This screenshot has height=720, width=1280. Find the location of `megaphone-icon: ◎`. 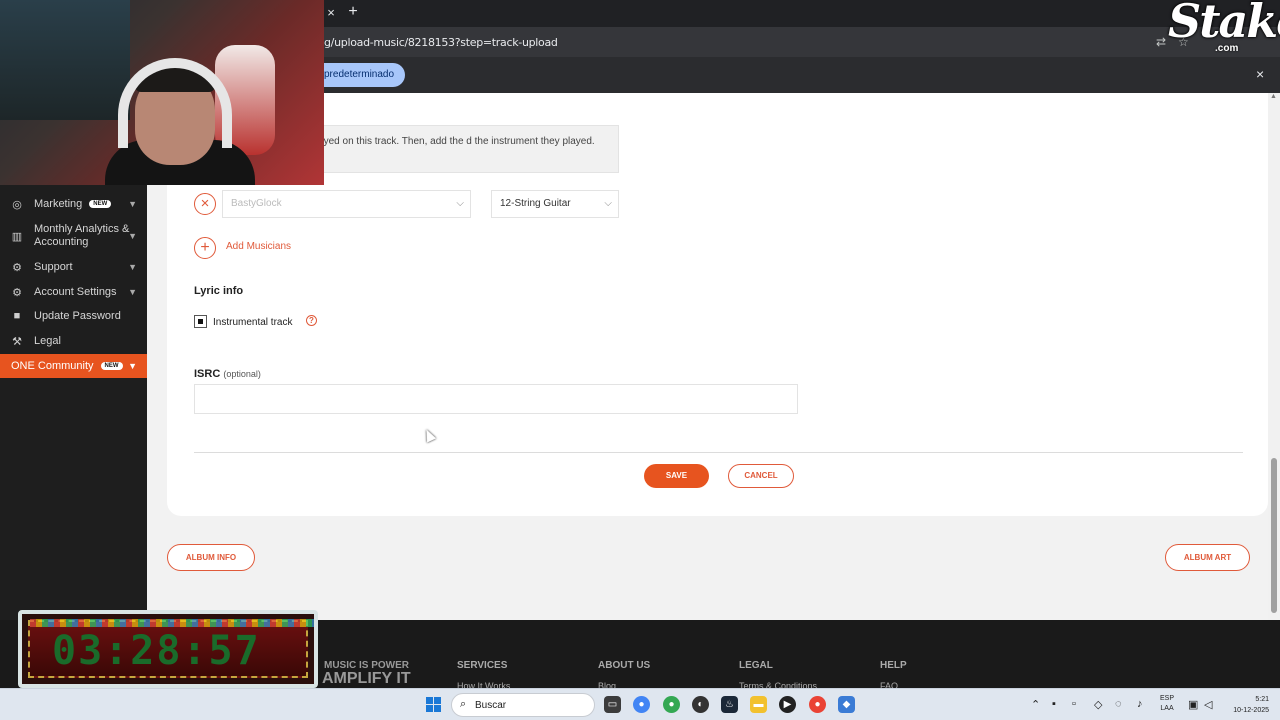

megaphone-icon: ◎ is located at coordinates (17, 204).